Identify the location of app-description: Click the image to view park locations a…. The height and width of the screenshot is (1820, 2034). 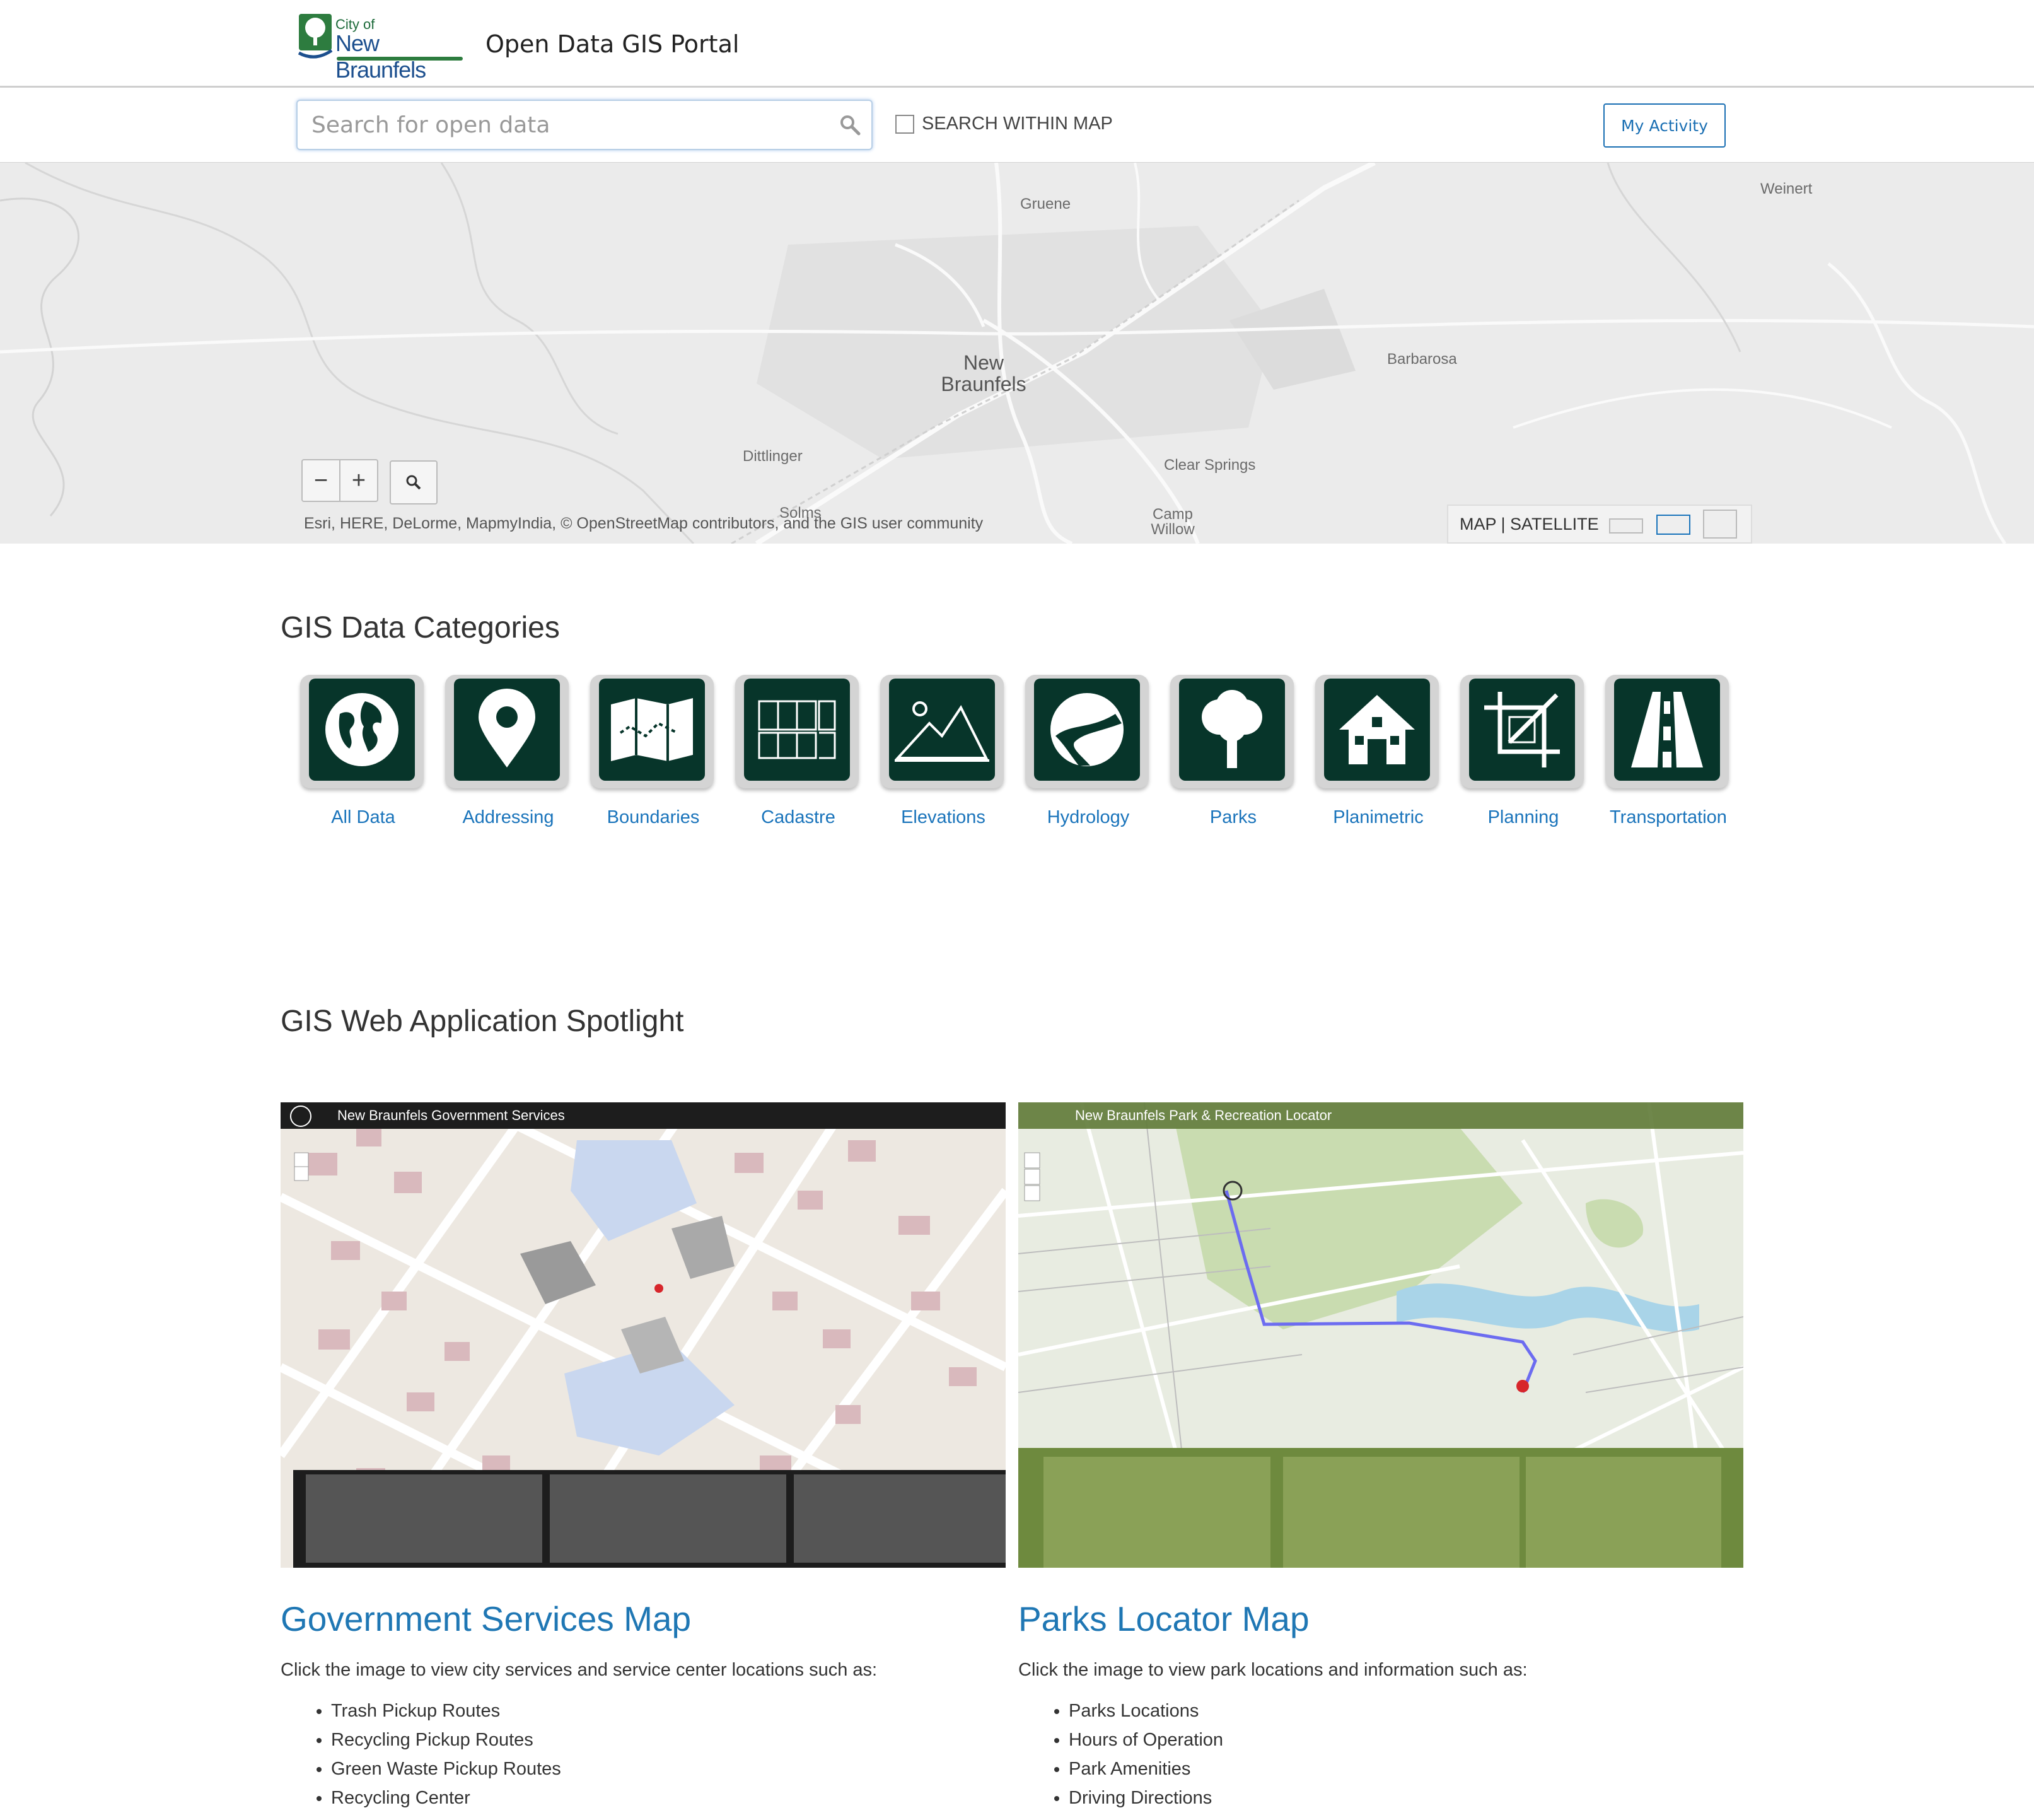
(1273, 1670).